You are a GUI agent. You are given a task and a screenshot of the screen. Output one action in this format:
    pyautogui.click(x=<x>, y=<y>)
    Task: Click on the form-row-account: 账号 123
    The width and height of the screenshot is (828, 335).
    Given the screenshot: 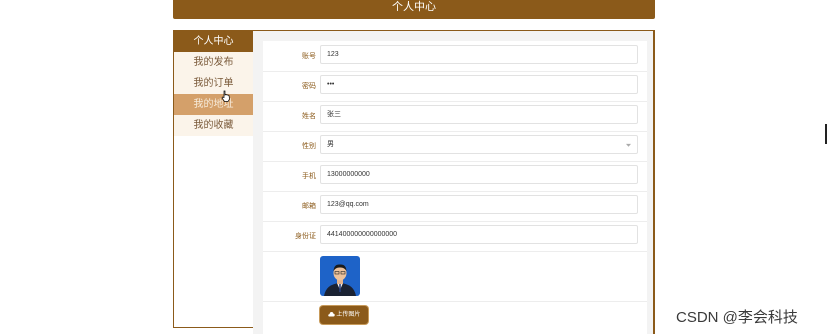 What is the action you would take?
    pyautogui.click(x=455, y=56)
    